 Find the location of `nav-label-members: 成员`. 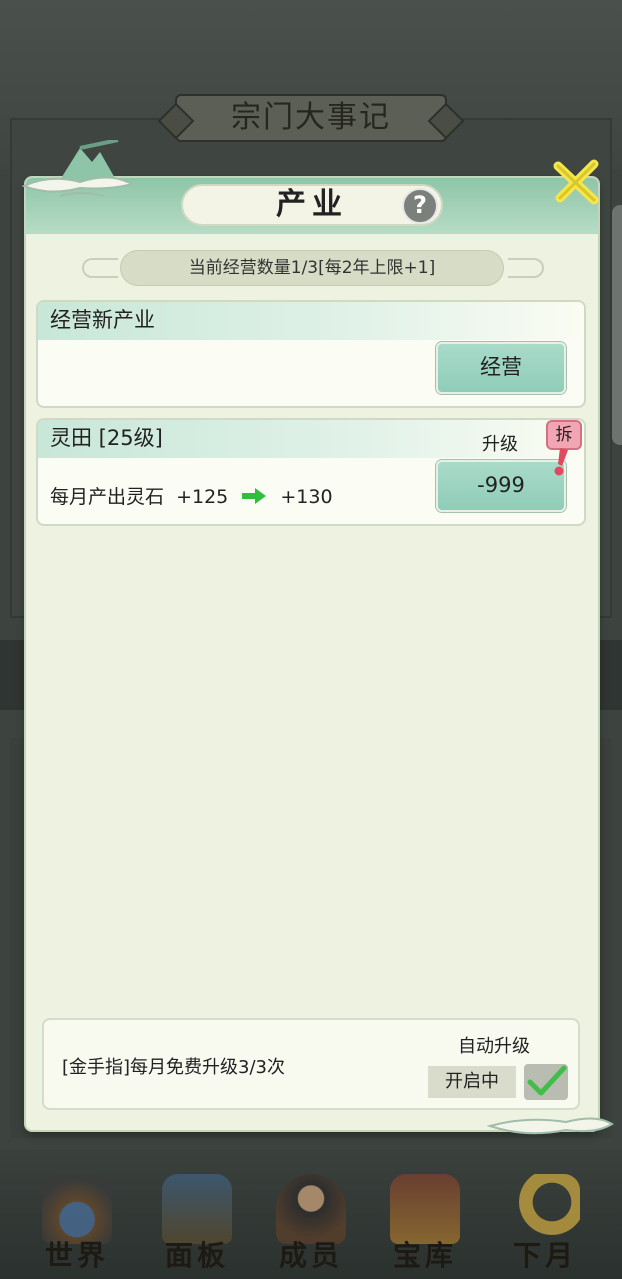

nav-label-members: 成员 is located at coordinates (310, 1255).